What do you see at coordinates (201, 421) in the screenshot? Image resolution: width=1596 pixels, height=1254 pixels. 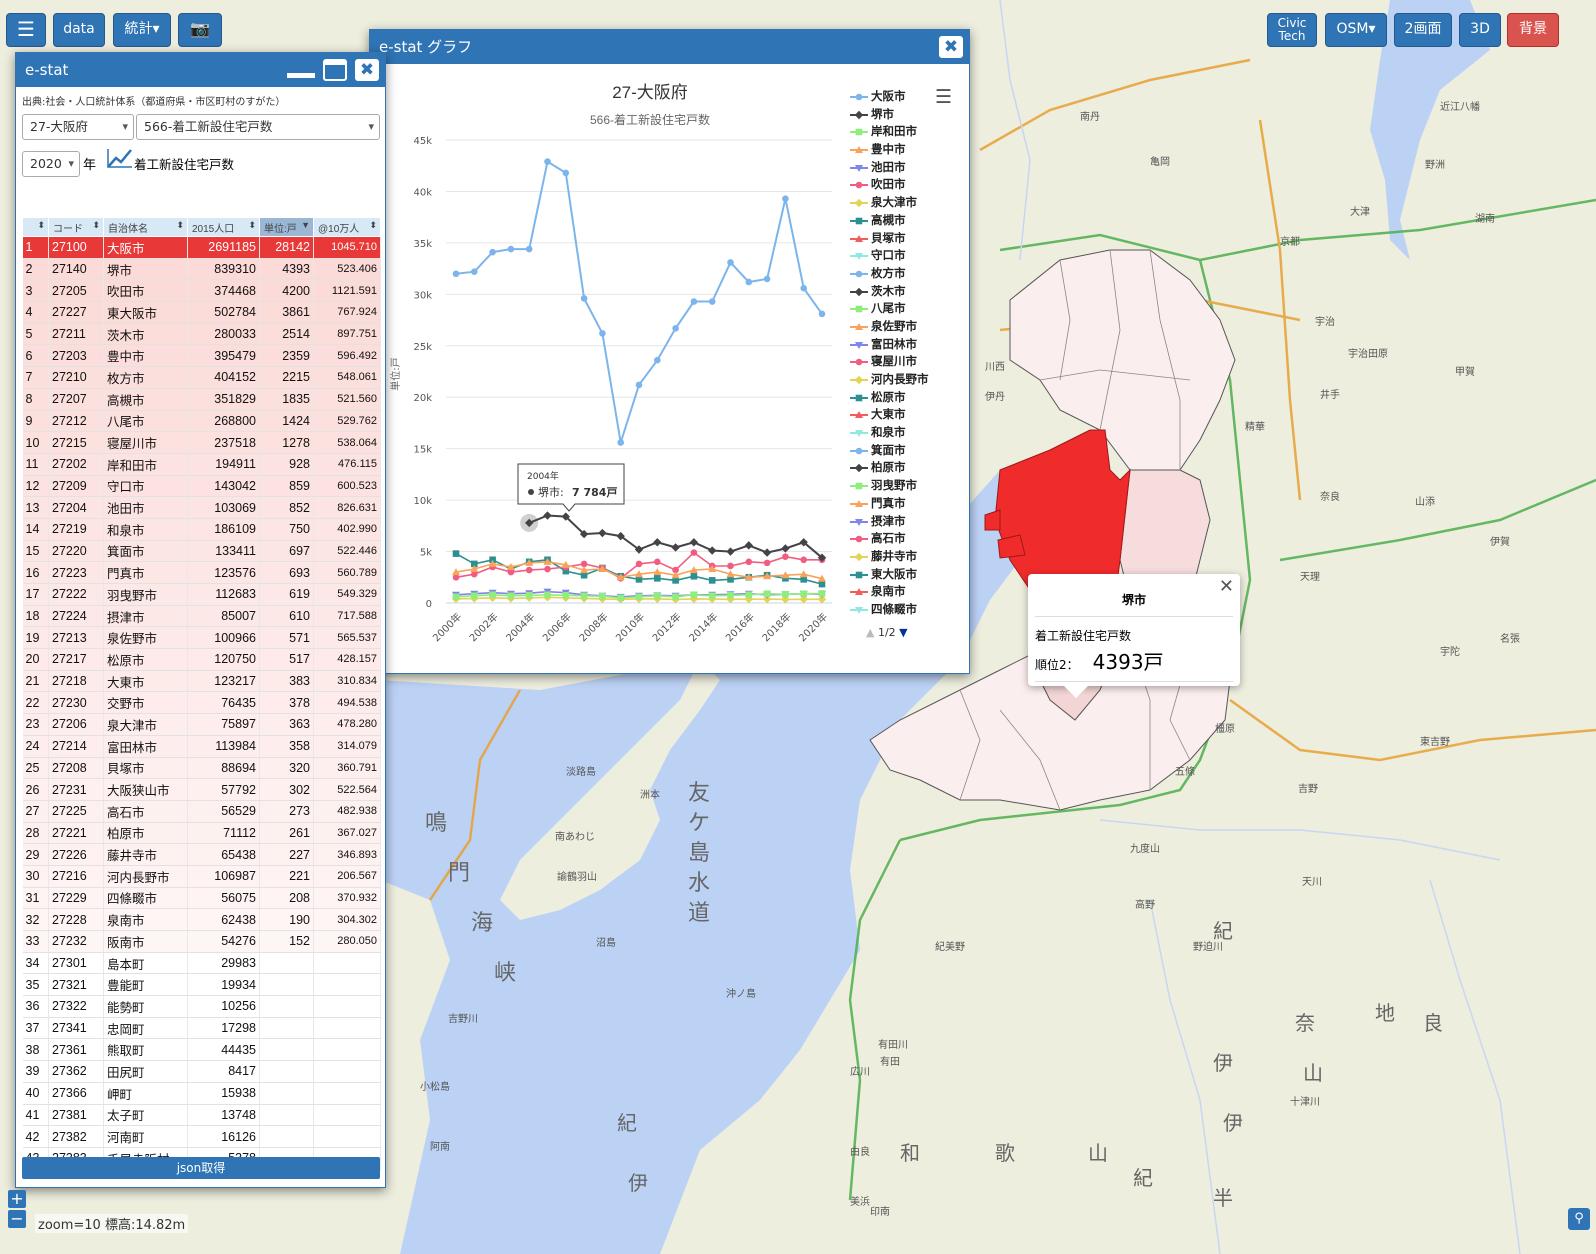 I see `table-row: 9 27212 八尾市 268800 1424 529.762` at bounding box center [201, 421].